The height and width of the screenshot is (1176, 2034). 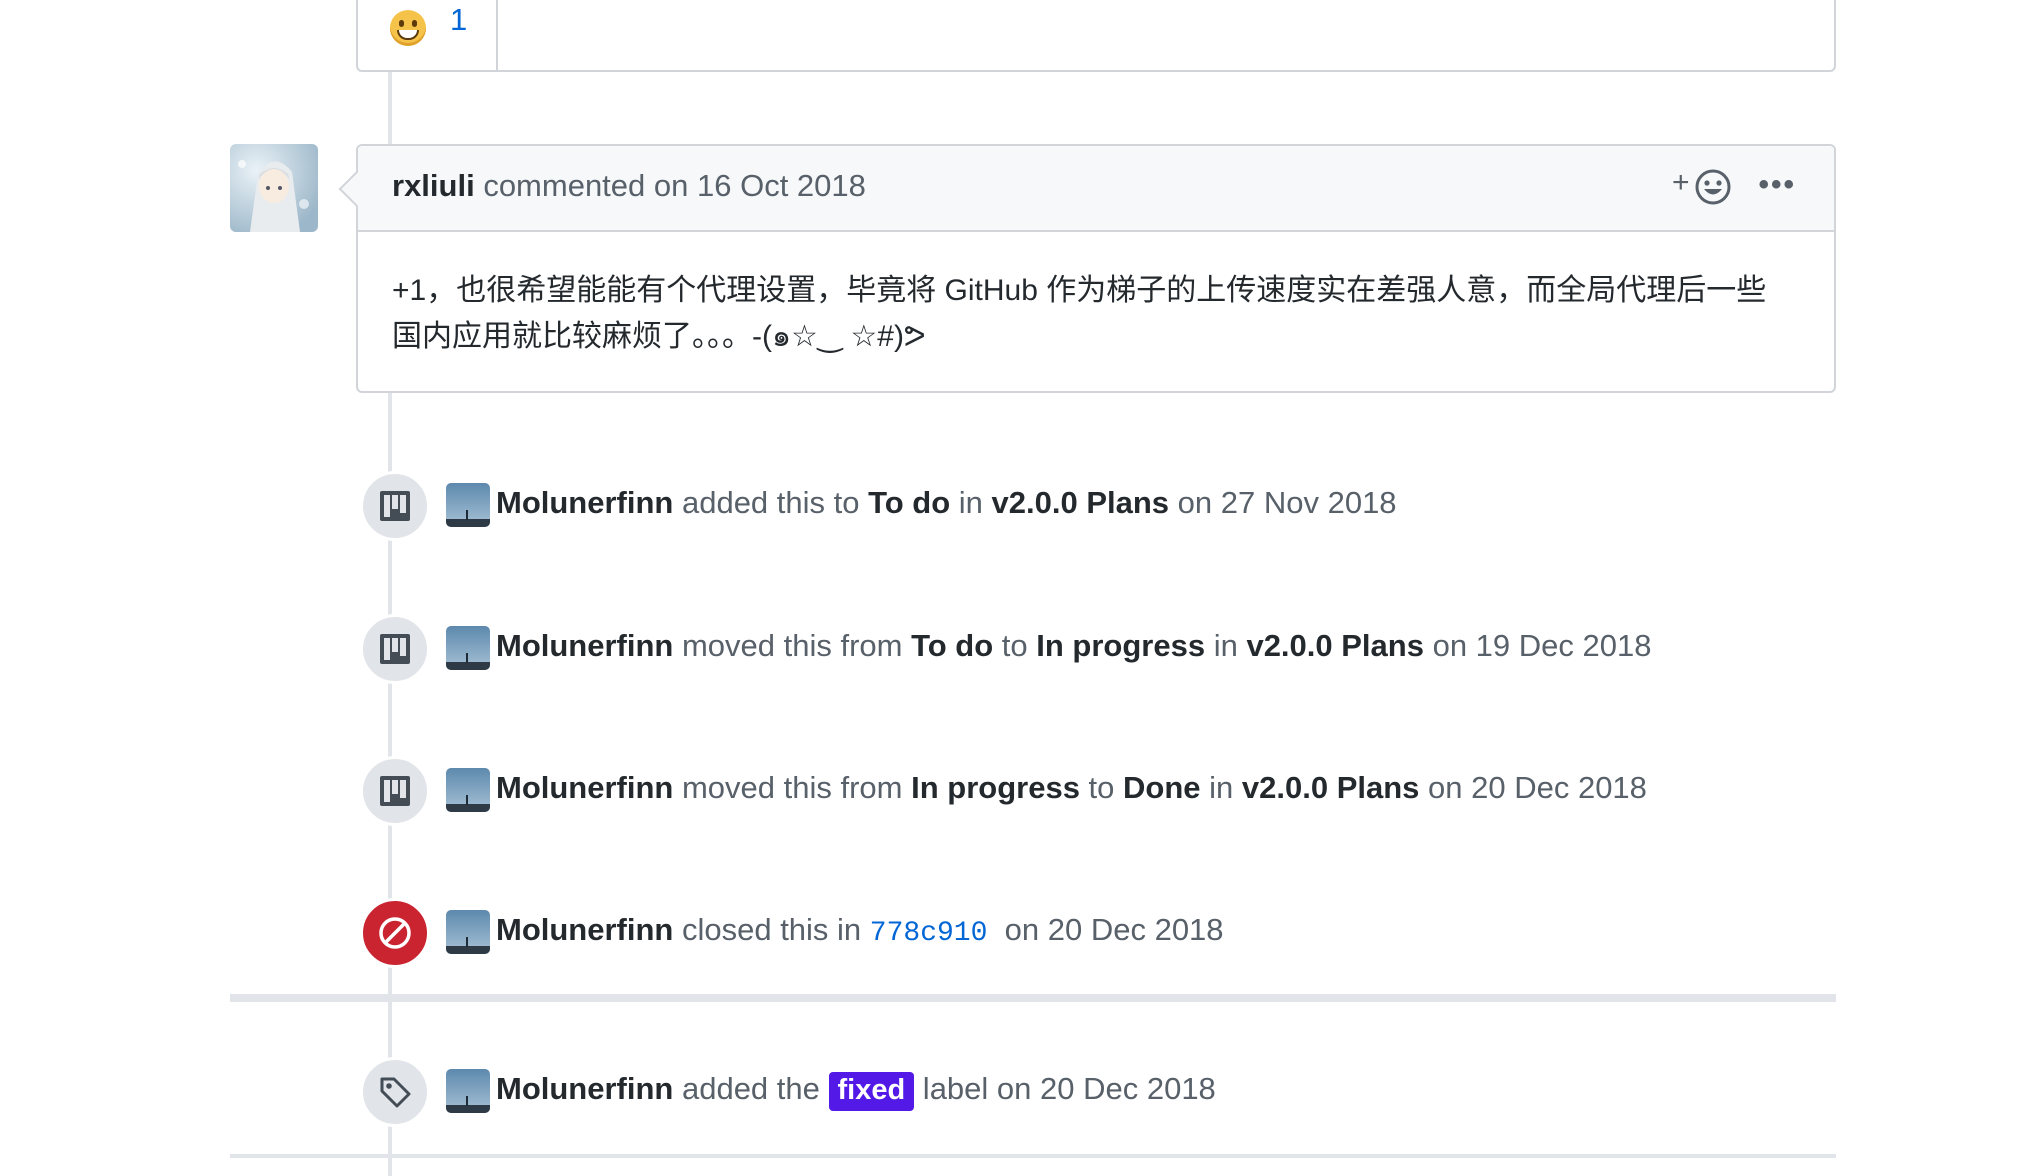 I want to click on add-reaction-button: +, so click(x=1703, y=187).